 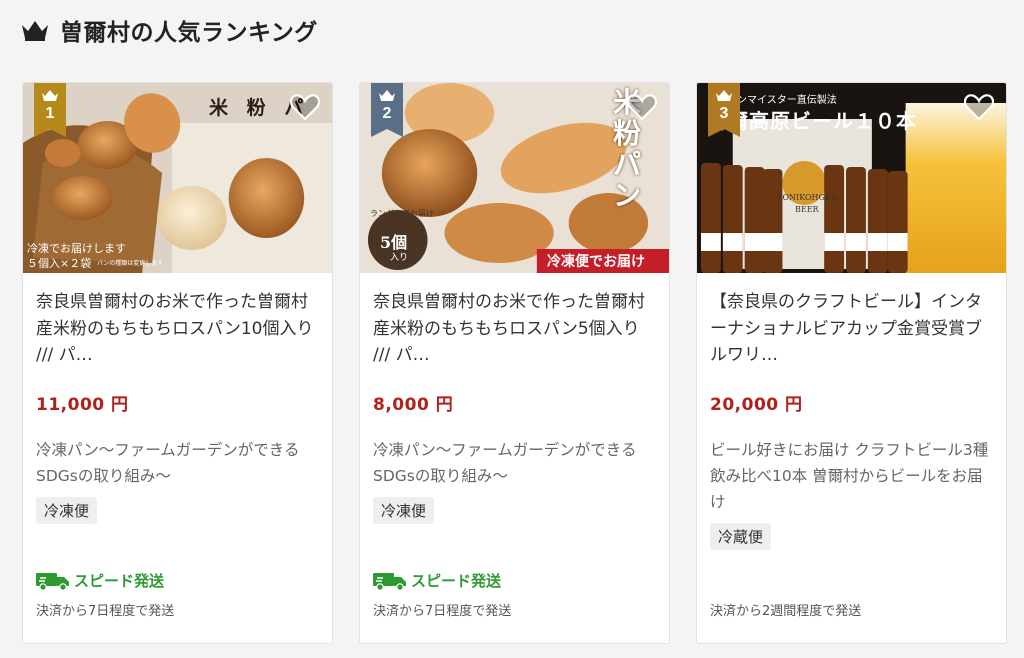 What do you see at coordinates (807, 209) in the screenshot?
I see `image-overlay-brand: BEER` at bounding box center [807, 209].